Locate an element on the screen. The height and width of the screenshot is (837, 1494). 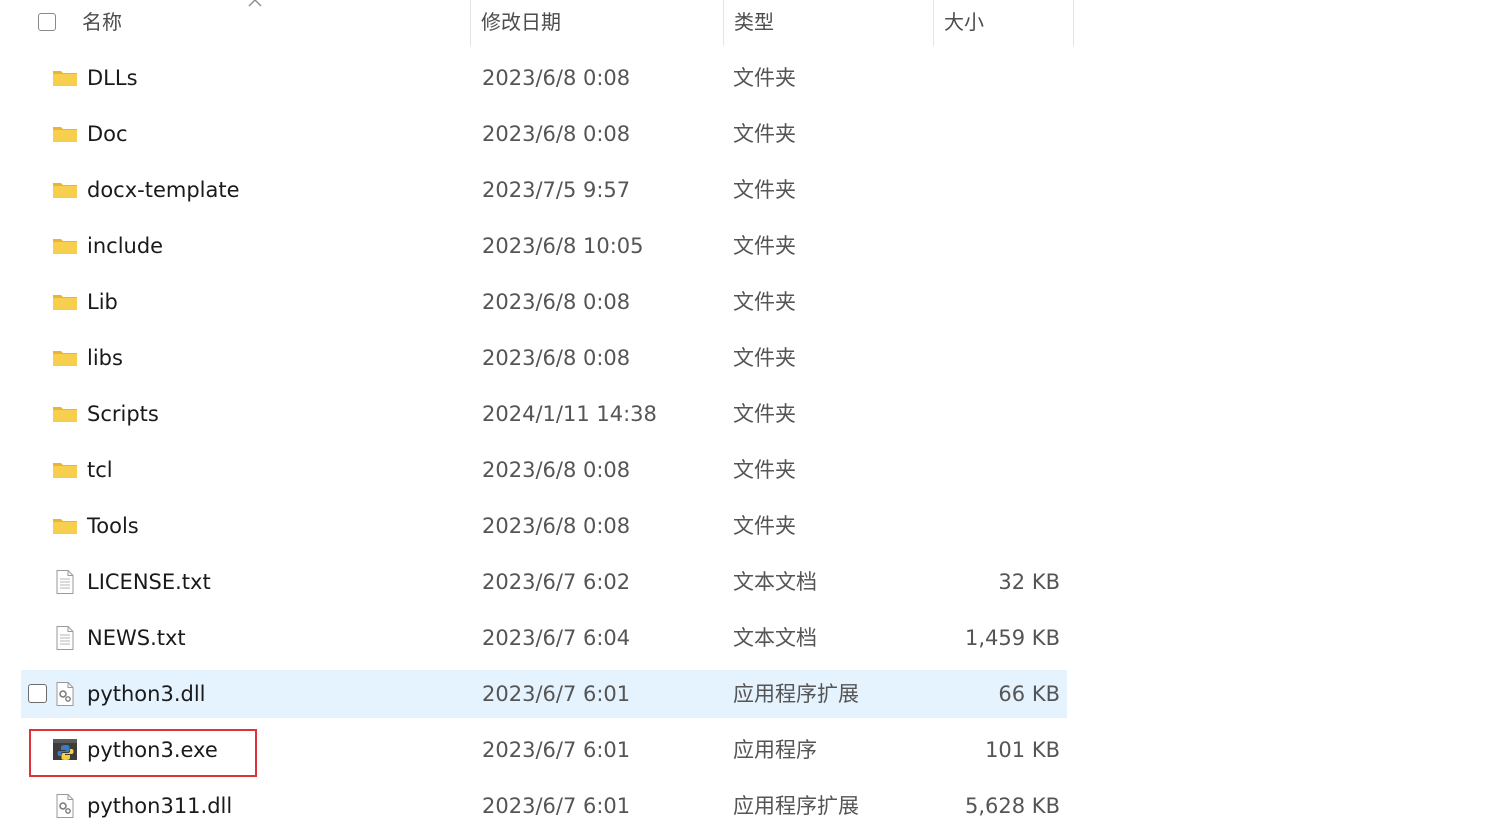
file-name: Tools is located at coordinates (113, 526).